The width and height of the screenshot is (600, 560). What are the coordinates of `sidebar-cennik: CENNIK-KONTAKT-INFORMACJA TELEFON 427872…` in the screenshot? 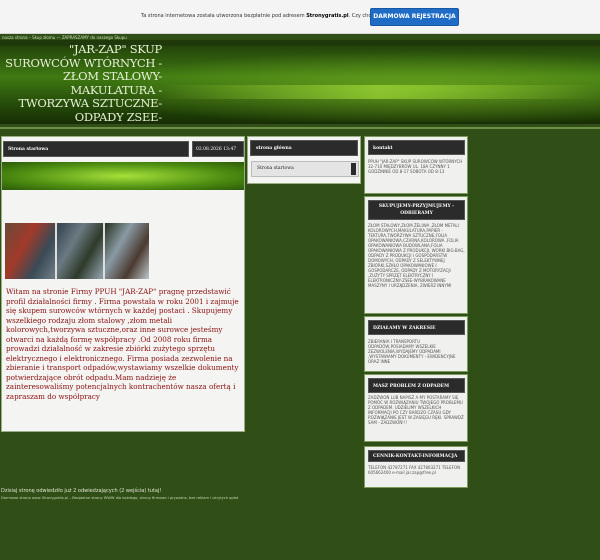 It's located at (416, 467).